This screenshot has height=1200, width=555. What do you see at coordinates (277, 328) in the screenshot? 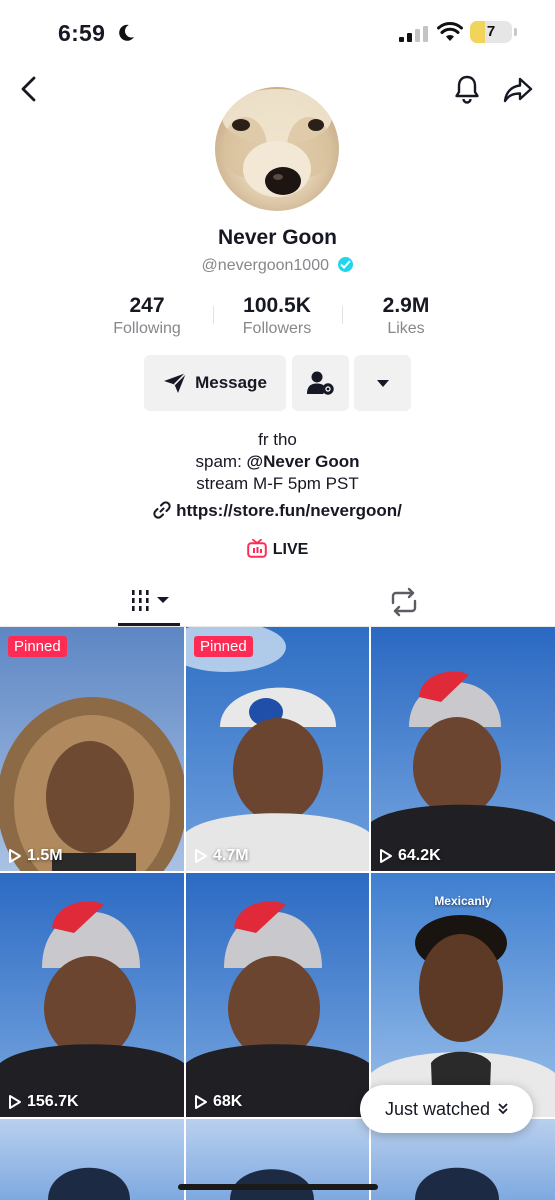
I see `stat-followers-label: Followers` at bounding box center [277, 328].